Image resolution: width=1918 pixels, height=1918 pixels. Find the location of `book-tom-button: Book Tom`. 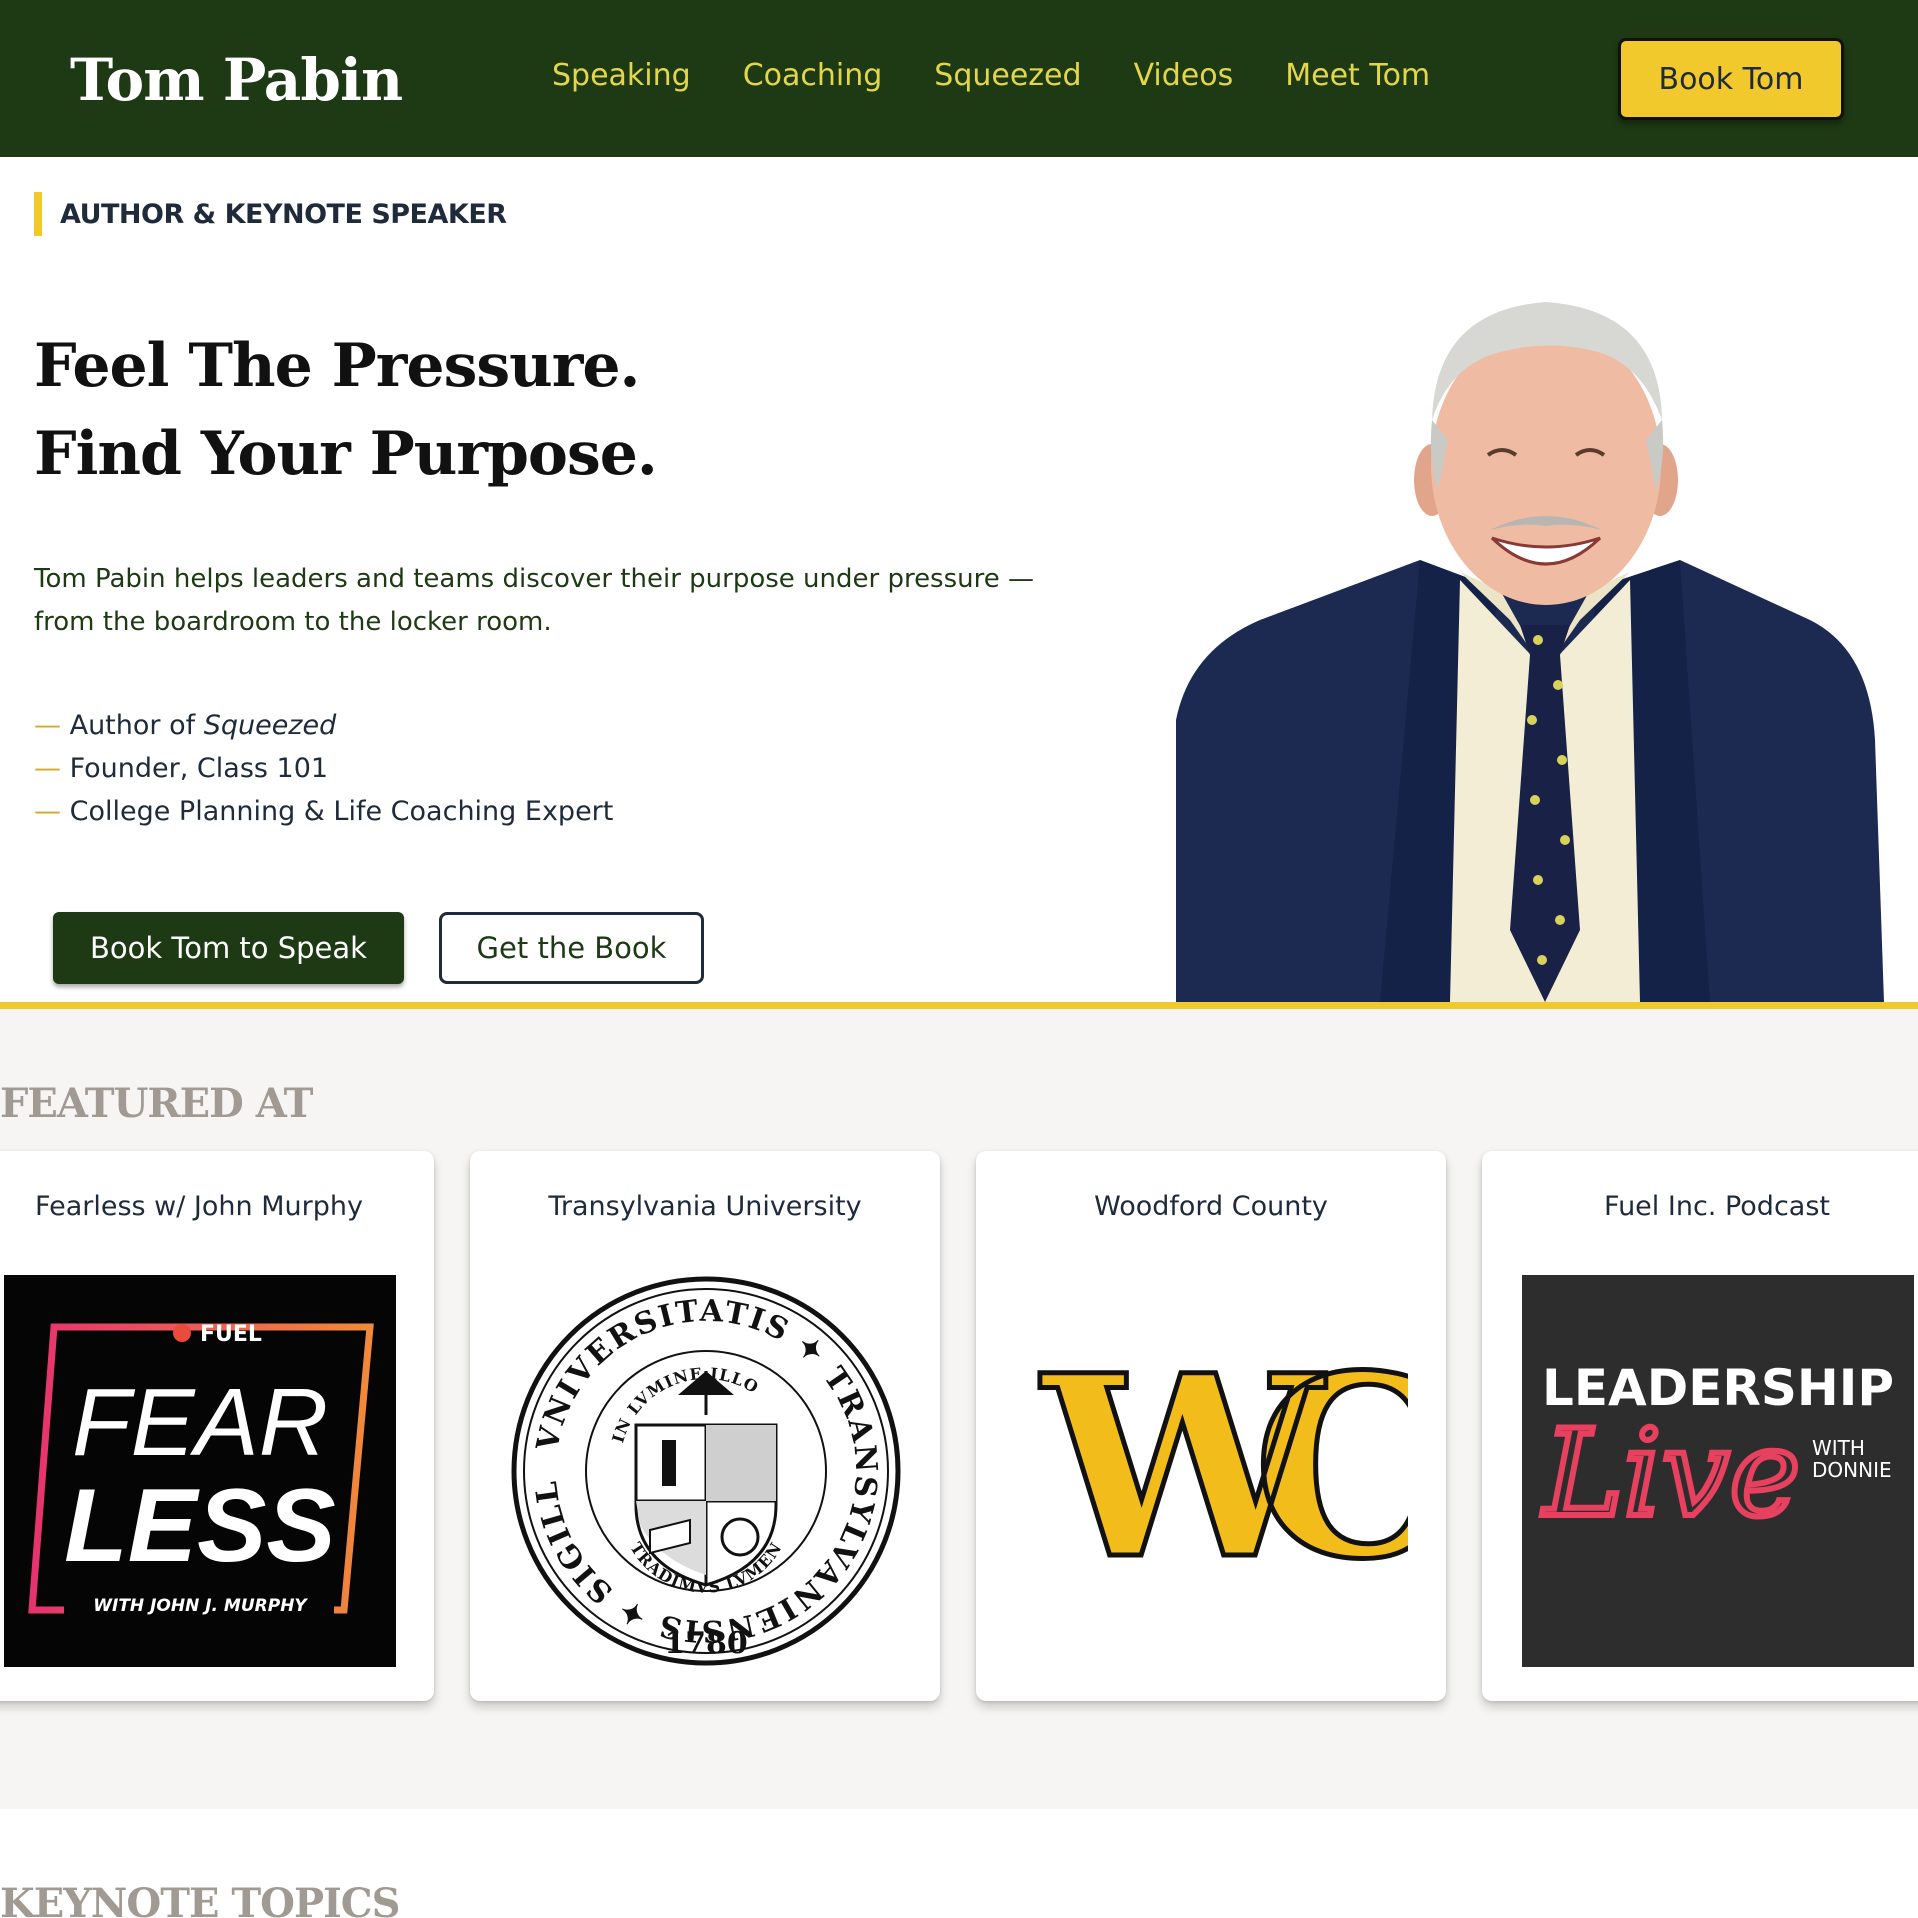

book-tom-button: Book Tom is located at coordinates (1731, 79).